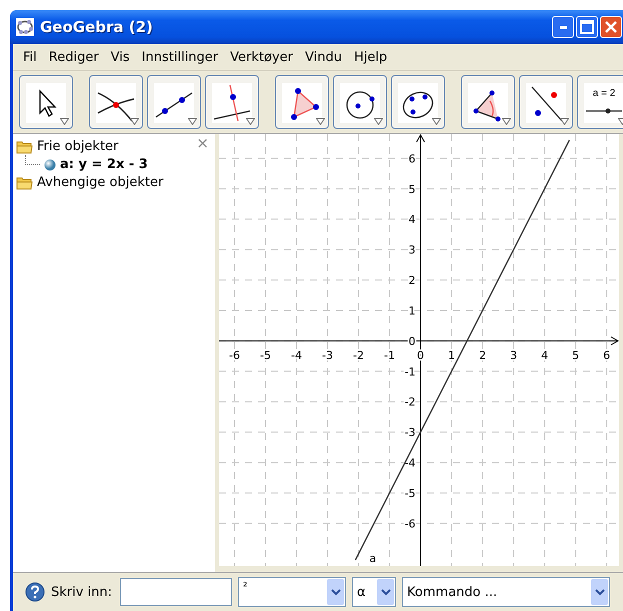 The width and height of the screenshot is (623, 611). What do you see at coordinates (412, 311) in the screenshot?
I see `y-tick-label: 1` at bounding box center [412, 311].